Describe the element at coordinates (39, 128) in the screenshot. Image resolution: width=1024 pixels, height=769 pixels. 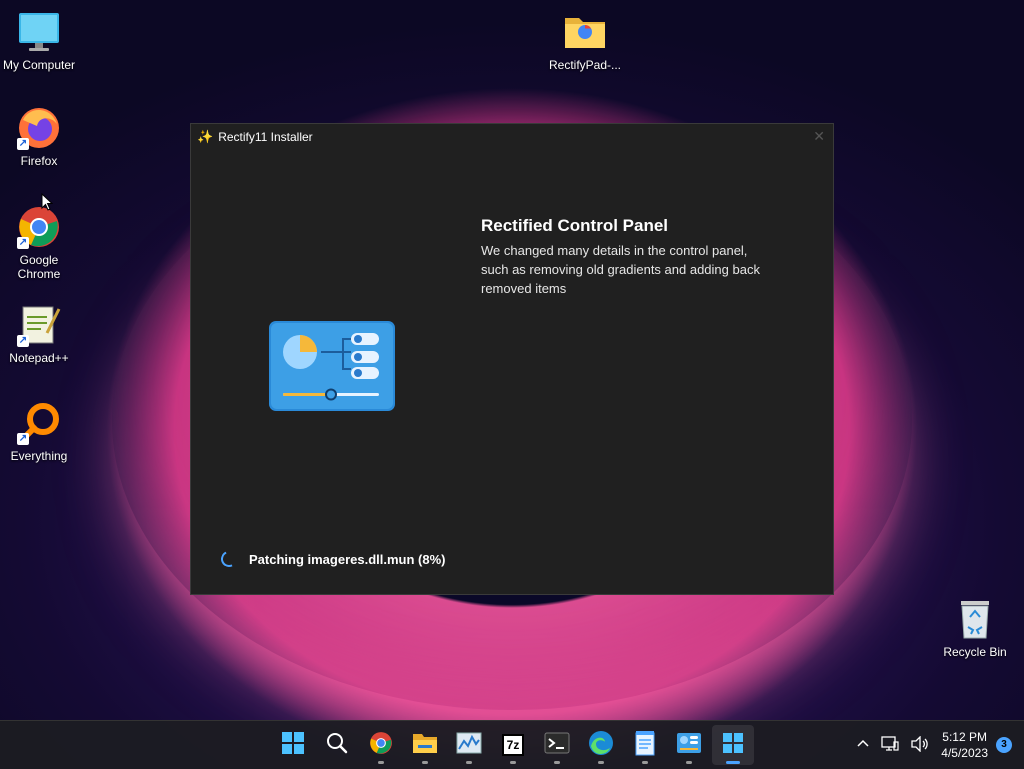
I see `firefox-icon: ↗` at that location.